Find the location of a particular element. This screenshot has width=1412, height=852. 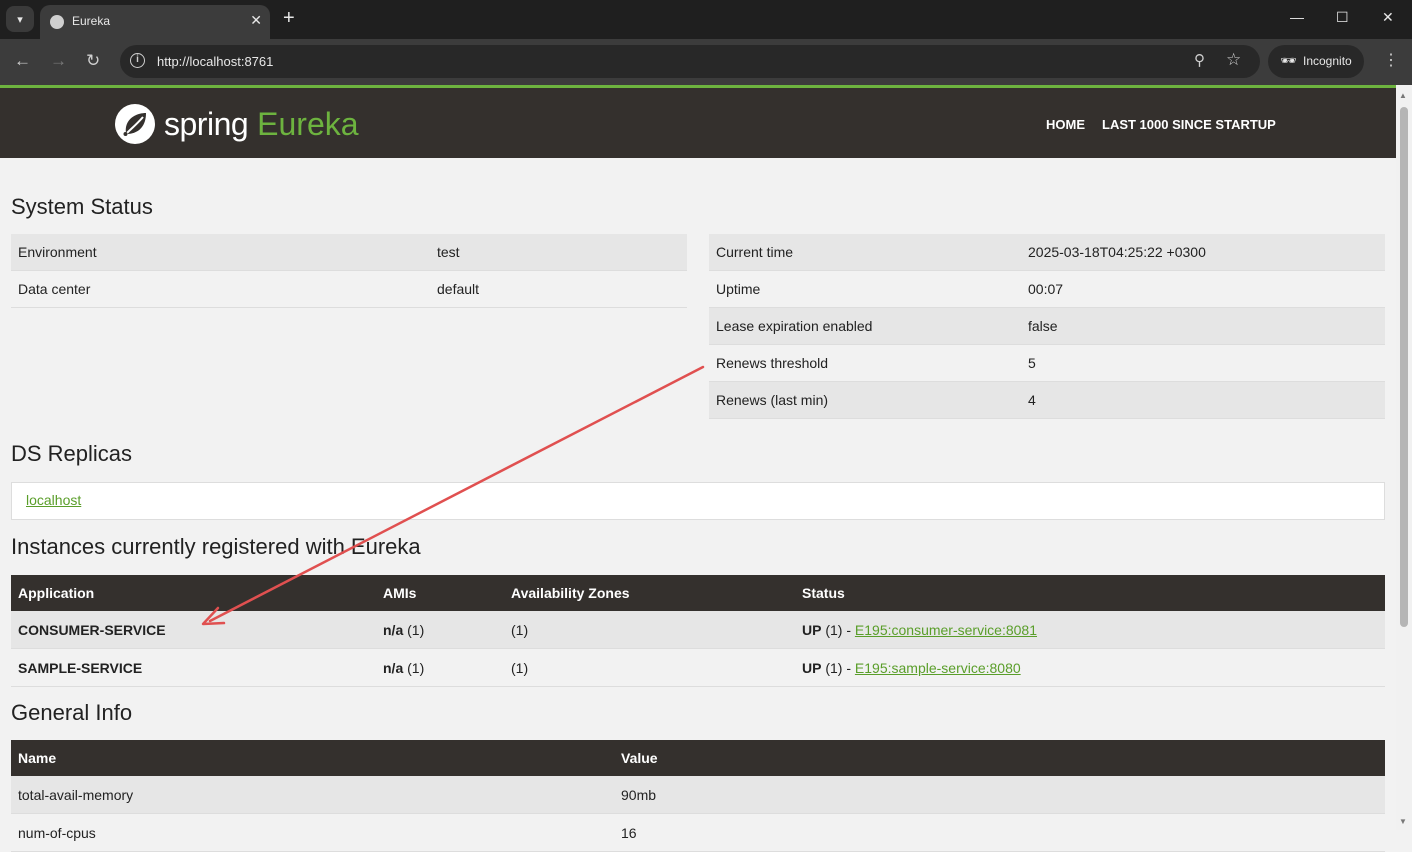

reload-icon: ↻ is located at coordinates (93, 61).